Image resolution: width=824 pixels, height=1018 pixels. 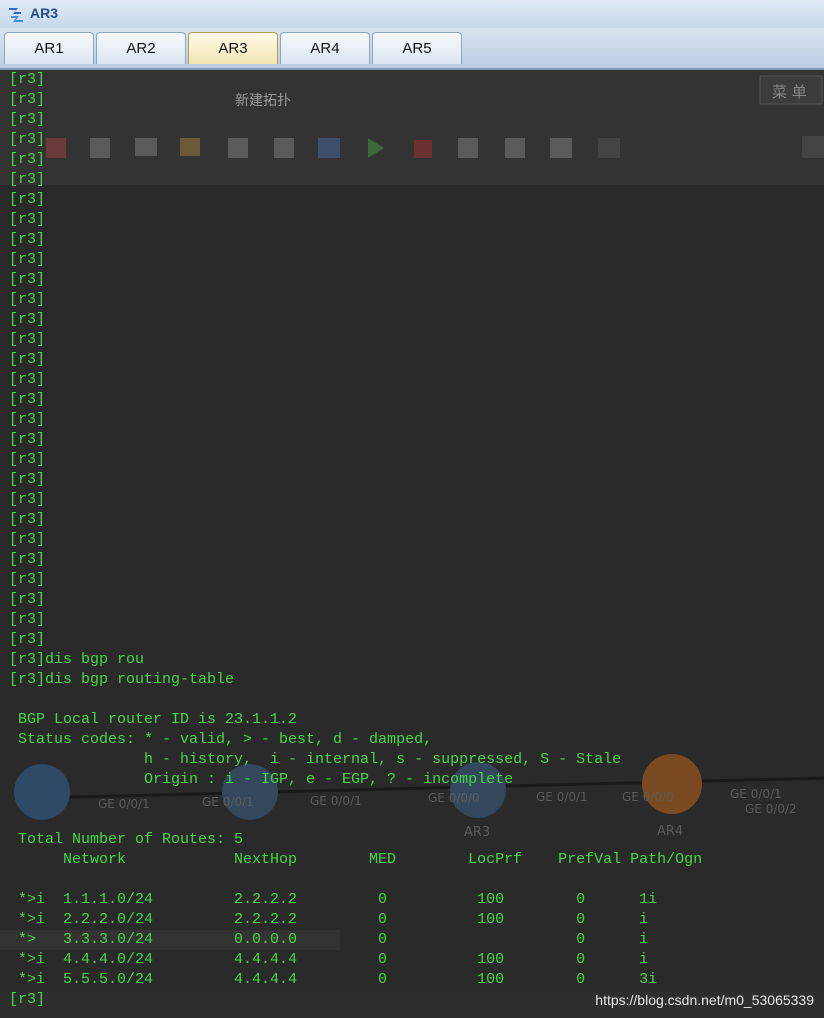 I want to click on terminal-line: *>i 1.1.1.0/24 2.2.2.2 0 100 0 1i, so click(x=333, y=899).